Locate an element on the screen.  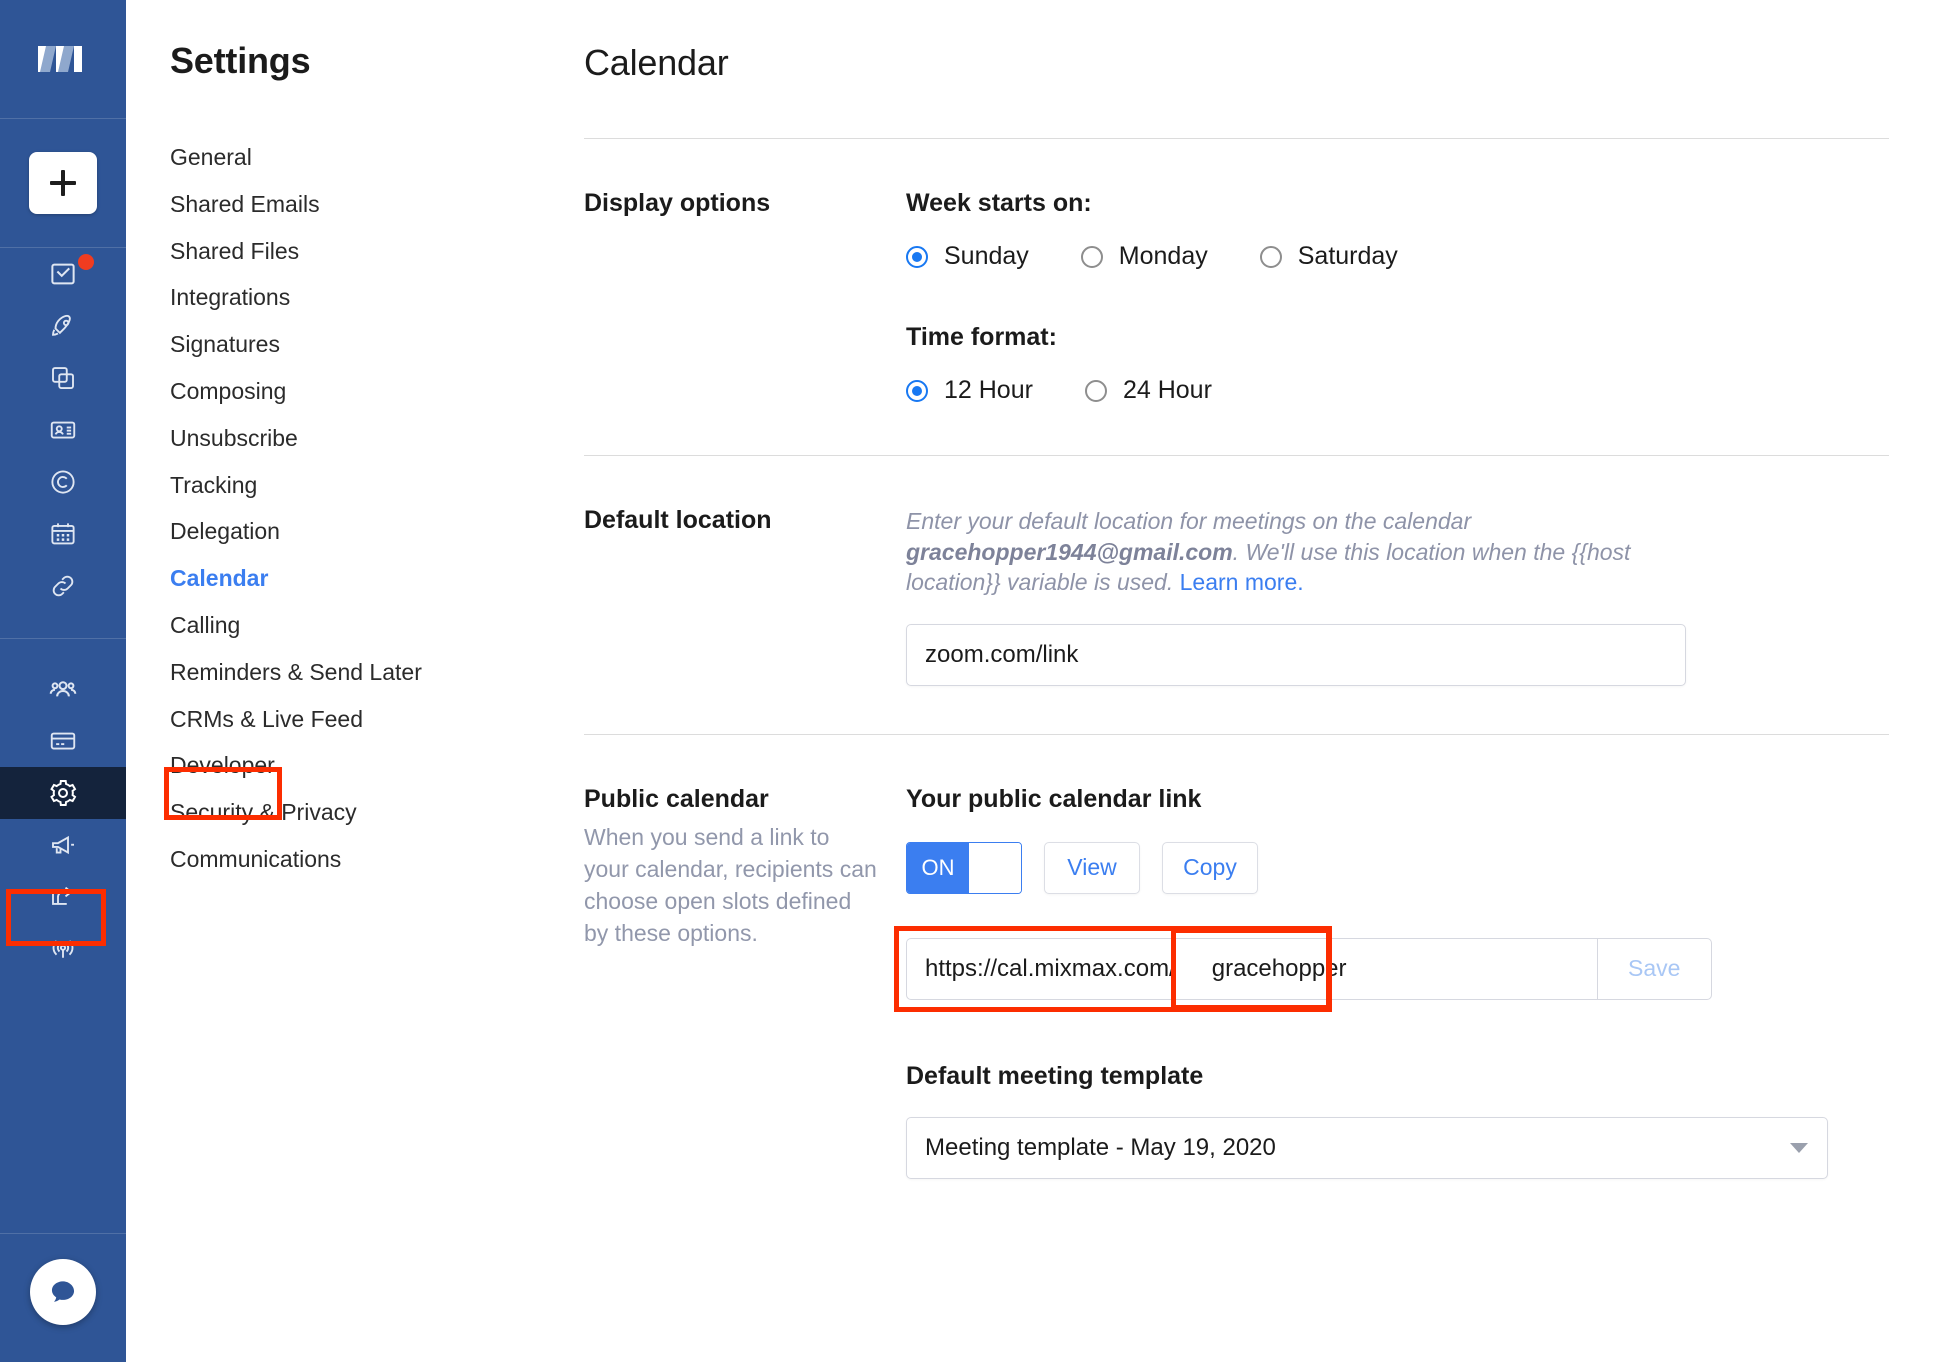
mixmax-logo is located at coordinates (63, 59).